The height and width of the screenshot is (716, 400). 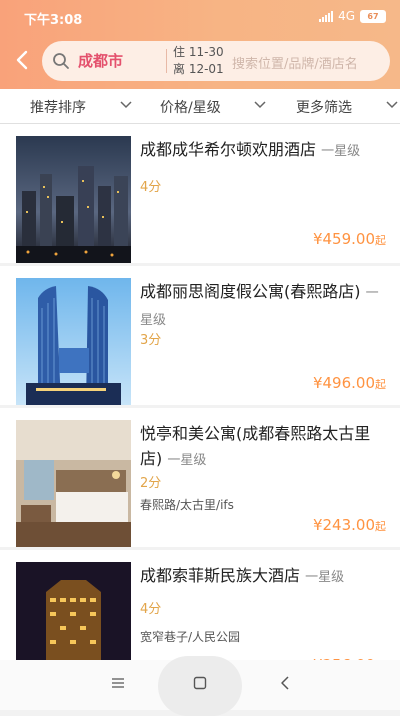 What do you see at coordinates (262, 447) in the screenshot?
I see `hotel-title: 悦亭和美公寓(成都春熙路太古里店) 一星级` at bounding box center [262, 447].